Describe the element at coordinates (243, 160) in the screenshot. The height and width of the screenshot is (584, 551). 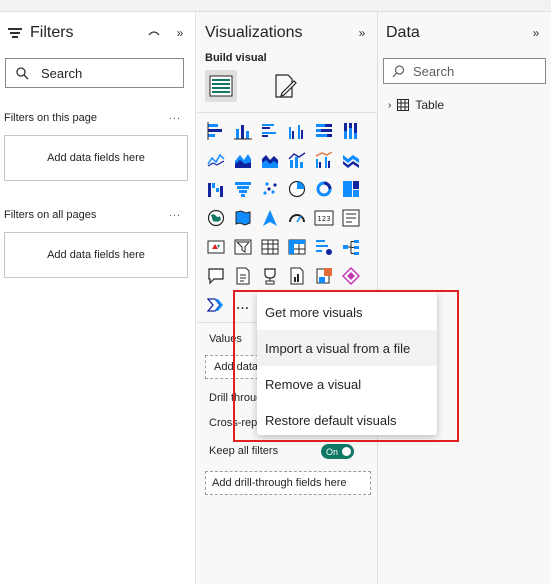
I see `area-chart-icon` at that location.